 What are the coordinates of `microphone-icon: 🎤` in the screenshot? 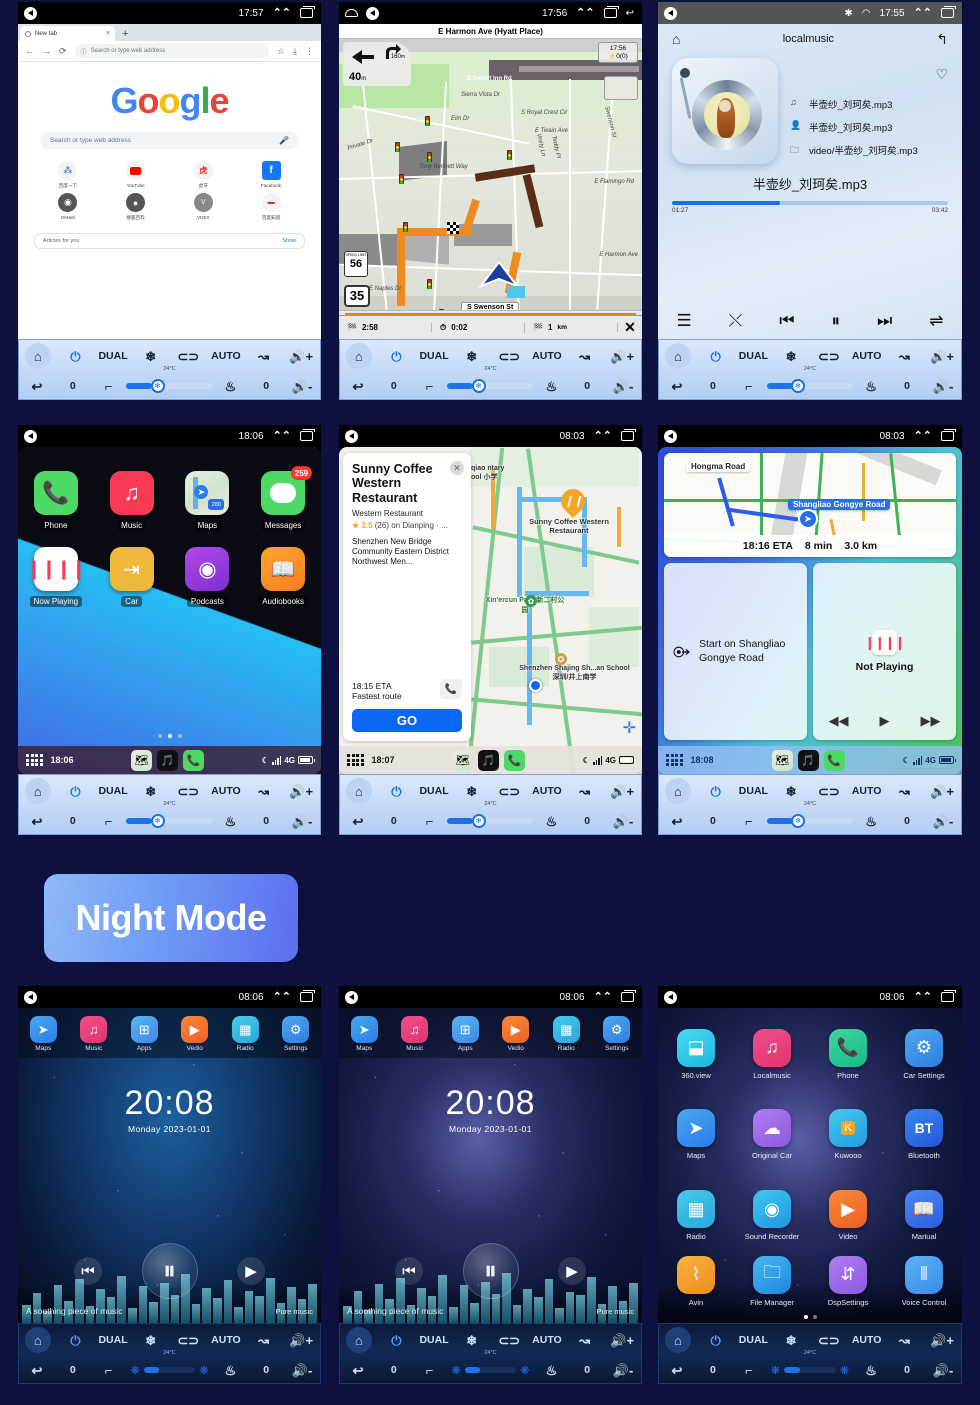 It's located at (284, 140).